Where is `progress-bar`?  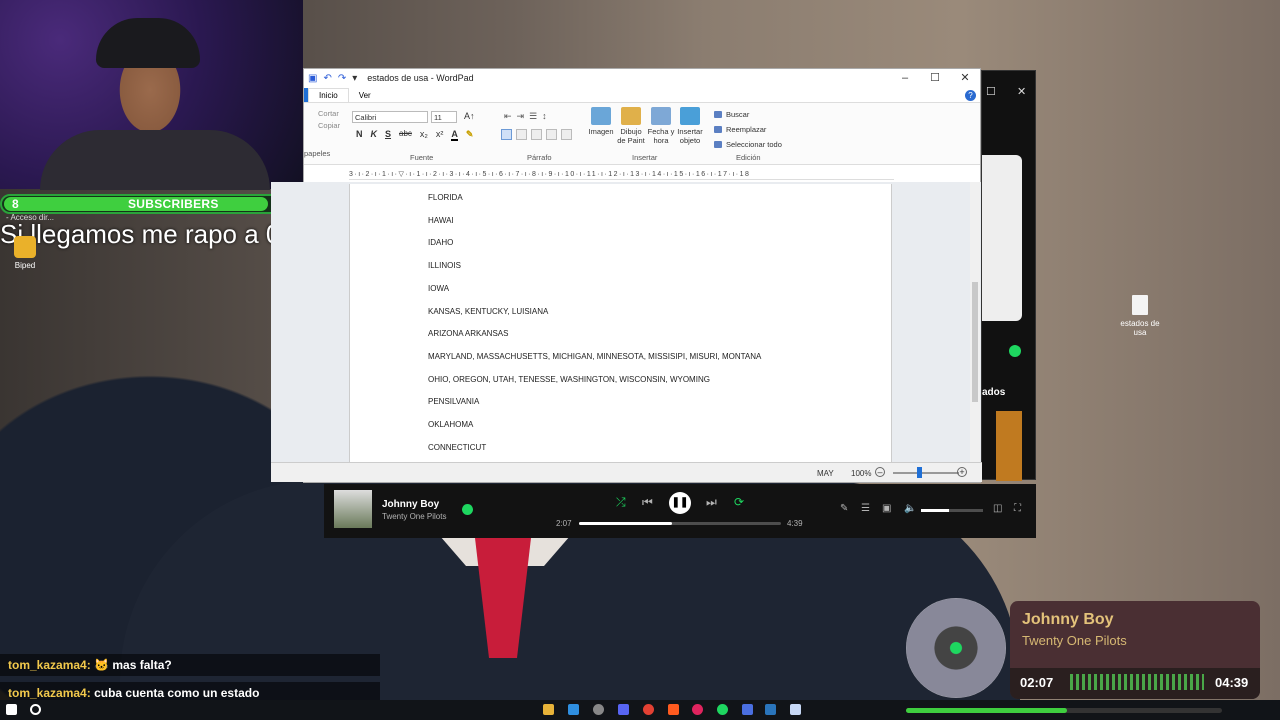 progress-bar is located at coordinates (680, 523).